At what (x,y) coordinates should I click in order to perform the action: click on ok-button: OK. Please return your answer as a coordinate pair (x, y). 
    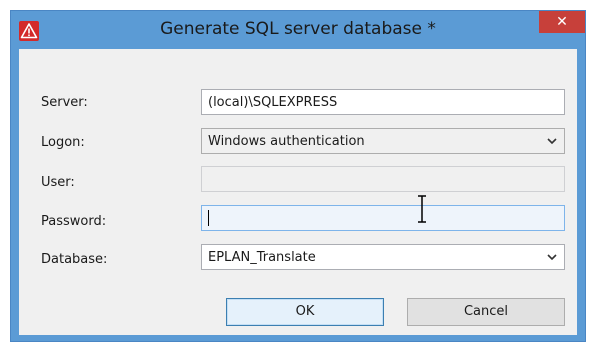
    Looking at the image, I should click on (305, 312).